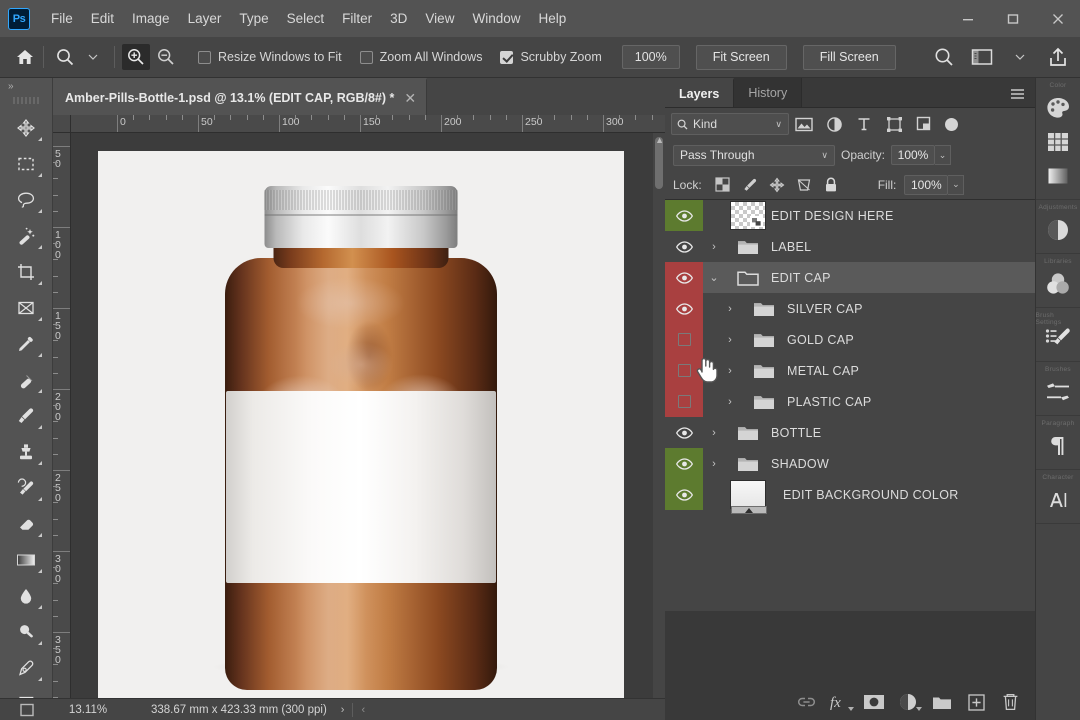 This screenshot has height=720, width=1080. Describe the element at coordinates (951, 124) in the screenshot. I see `filter-toggle-switch` at that location.